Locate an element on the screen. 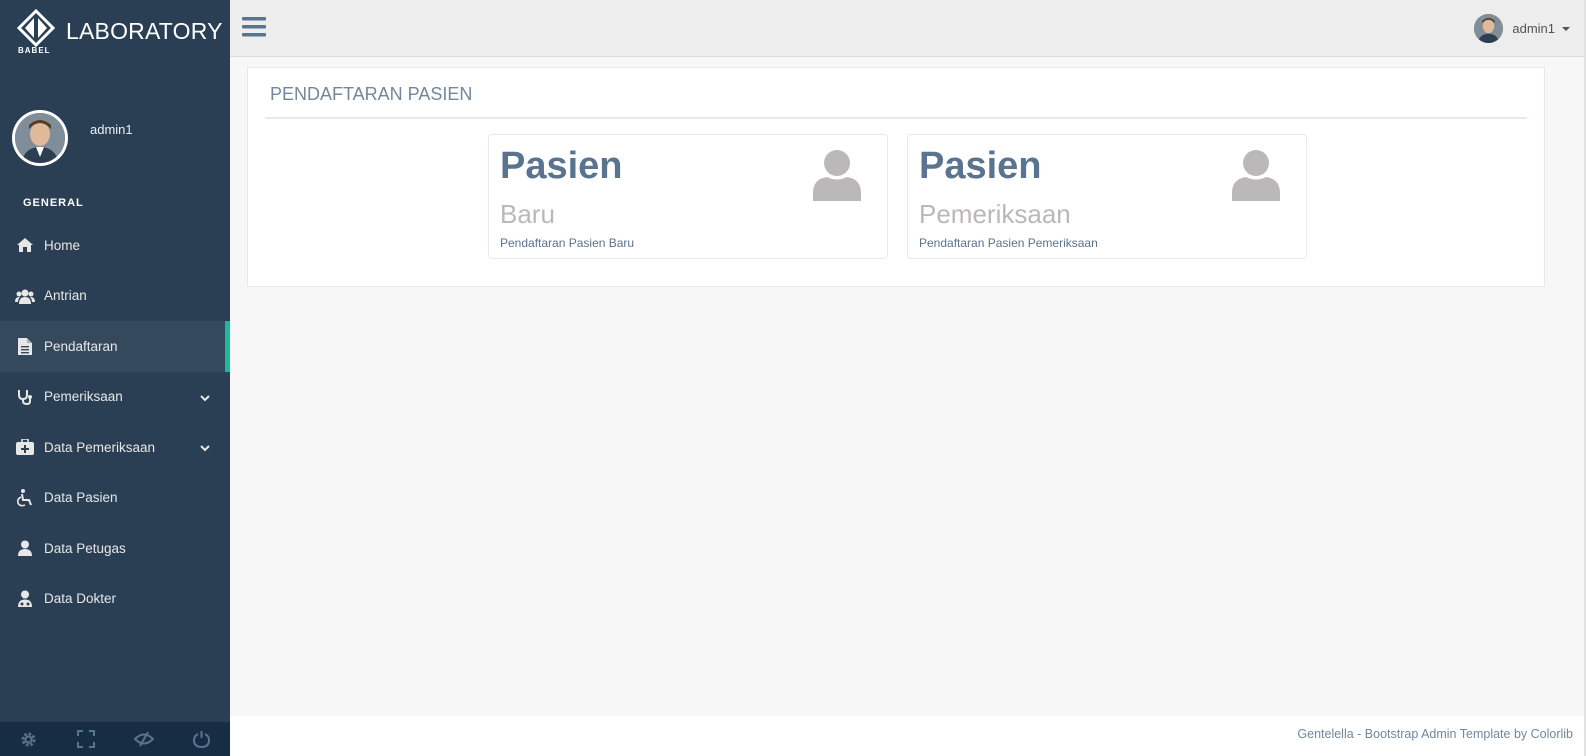 This screenshot has height=756, width=1586. sidebar-item-label: Home is located at coordinates (62, 245).